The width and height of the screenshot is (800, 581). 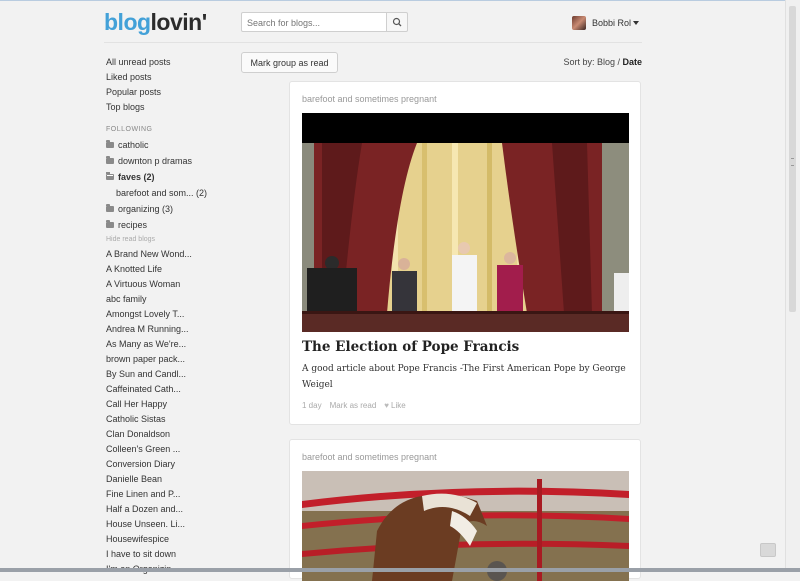 What do you see at coordinates (398, 405) in the screenshot?
I see `like-link: Like` at bounding box center [398, 405].